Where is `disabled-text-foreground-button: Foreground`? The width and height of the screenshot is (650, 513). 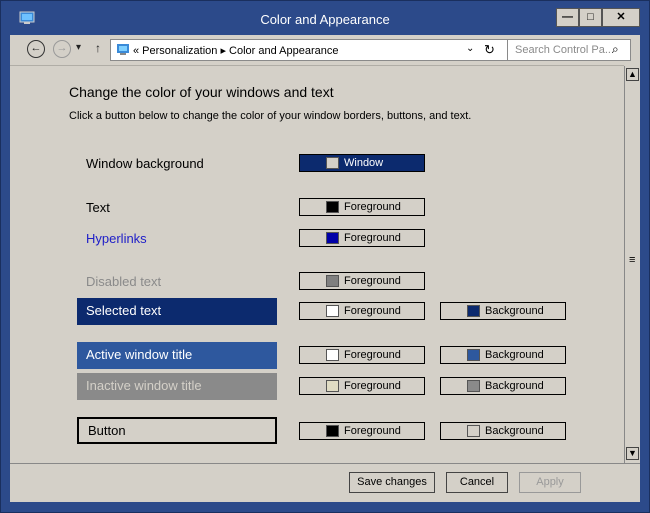
disabled-text-foreground-button: Foreground is located at coordinates (362, 281).